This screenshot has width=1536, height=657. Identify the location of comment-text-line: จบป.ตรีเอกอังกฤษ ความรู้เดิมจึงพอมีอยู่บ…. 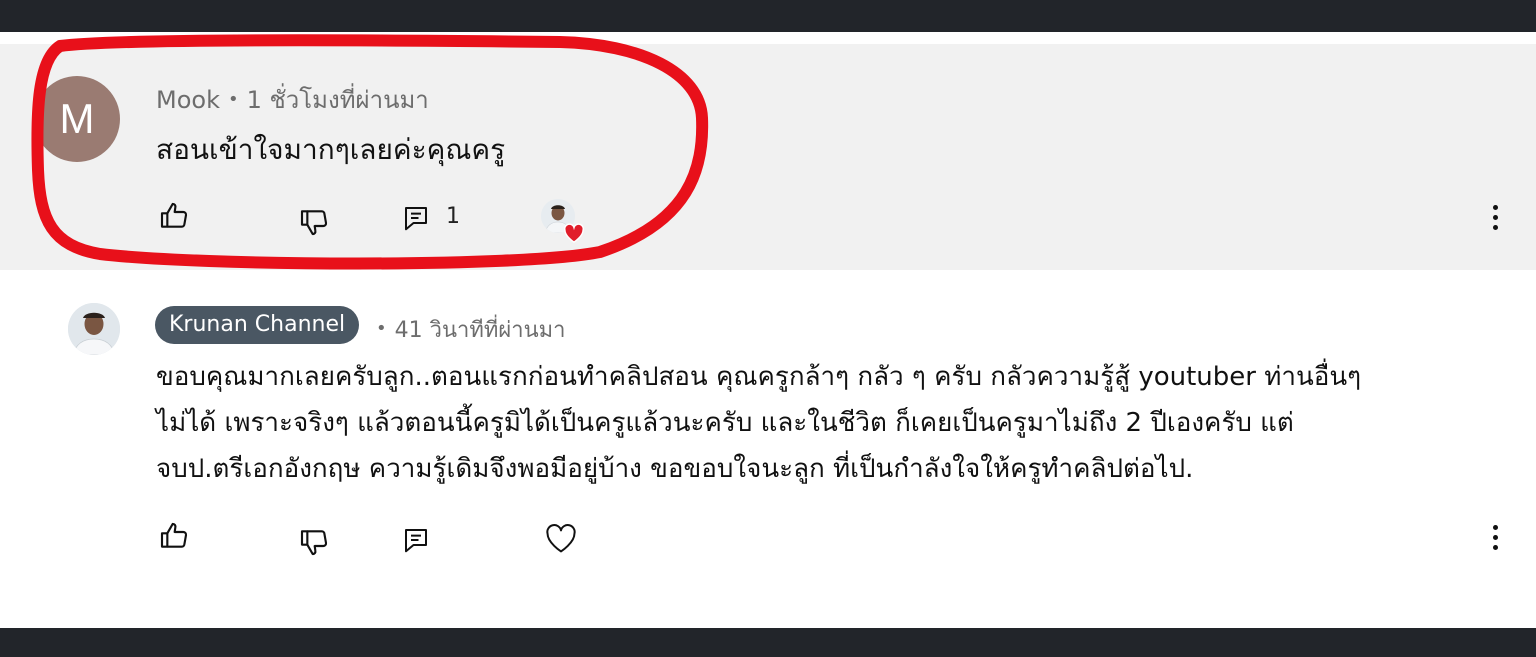
(675, 469).